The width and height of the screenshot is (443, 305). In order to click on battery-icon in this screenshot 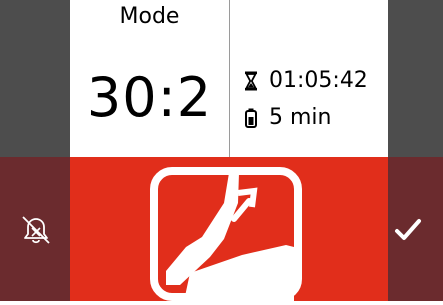, I will do `click(251, 118)`.